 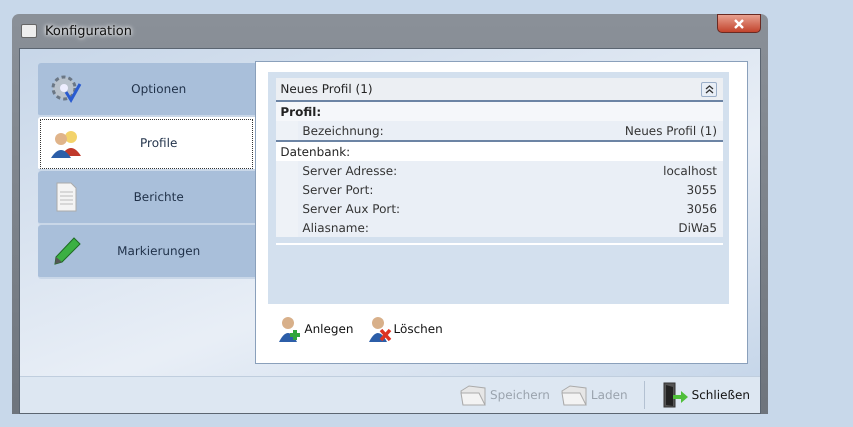 I want to click on chevron-icon, so click(x=709, y=89).